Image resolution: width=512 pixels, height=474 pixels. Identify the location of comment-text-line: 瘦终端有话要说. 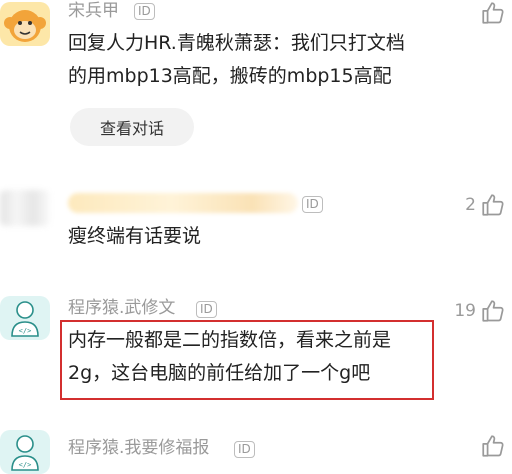
(135, 236).